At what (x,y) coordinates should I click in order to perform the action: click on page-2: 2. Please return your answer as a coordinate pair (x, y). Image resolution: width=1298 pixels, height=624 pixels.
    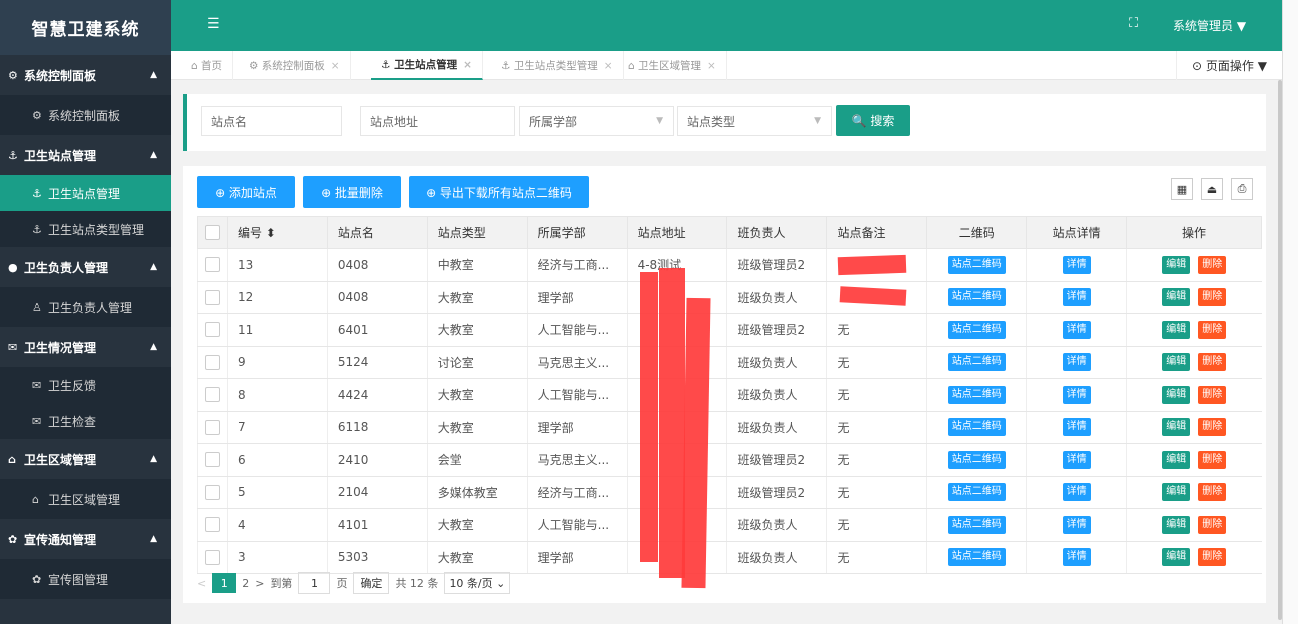
    Looking at the image, I should click on (245, 583).